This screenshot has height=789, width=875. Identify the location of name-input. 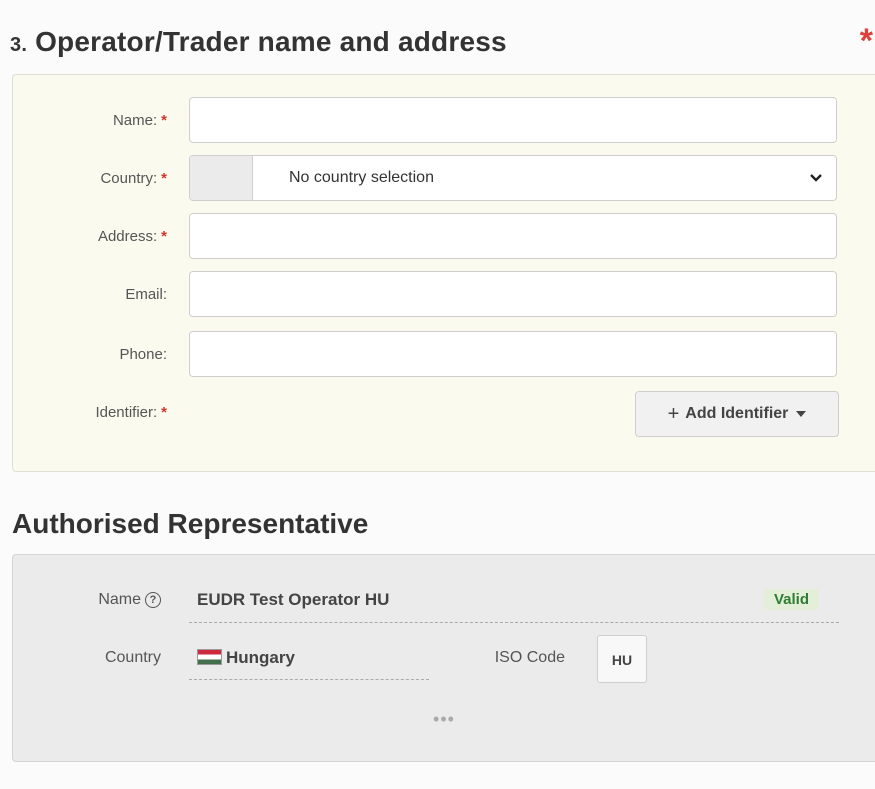
(513, 120).